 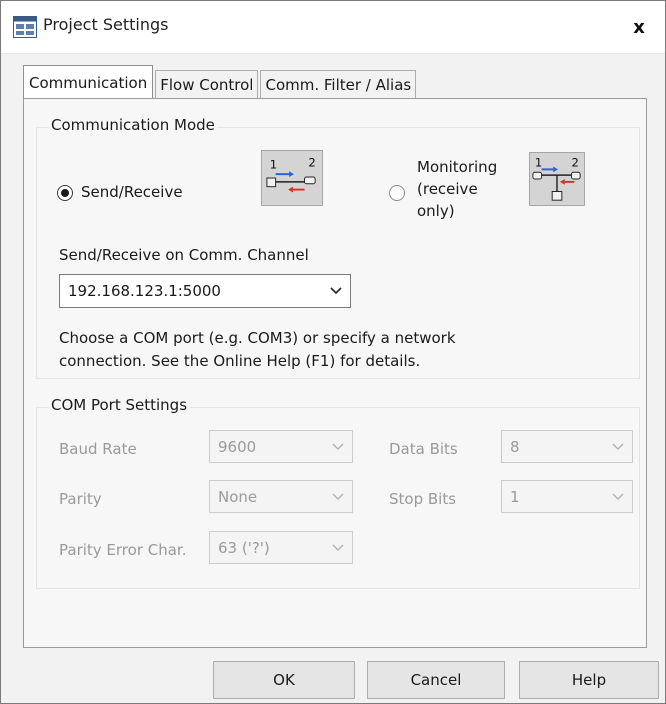 What do you see at coordinates (98, 449) in the screenshot?
I see `baud-rate-label: Baud Rate` at bounding box center [98, 449].